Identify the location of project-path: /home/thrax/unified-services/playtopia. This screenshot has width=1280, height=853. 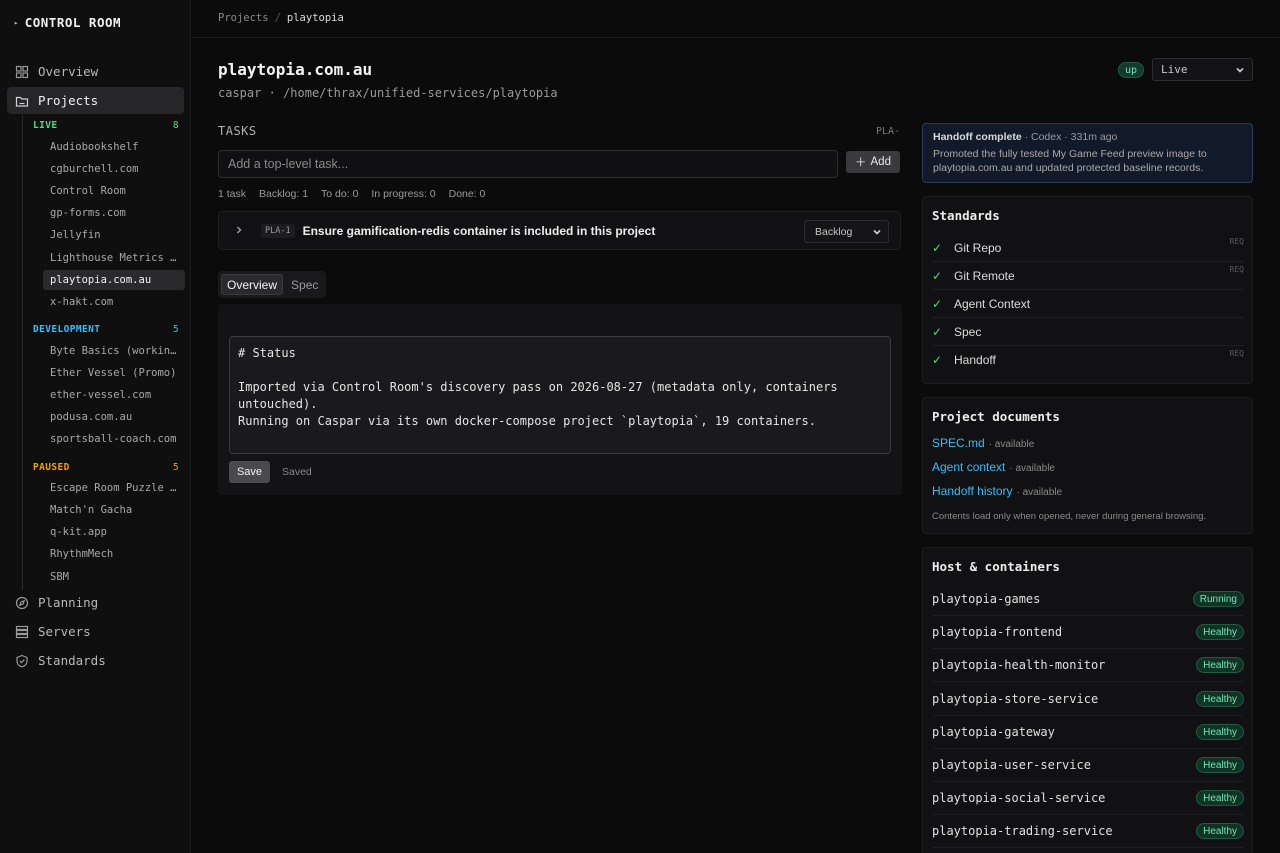
(420, 93).